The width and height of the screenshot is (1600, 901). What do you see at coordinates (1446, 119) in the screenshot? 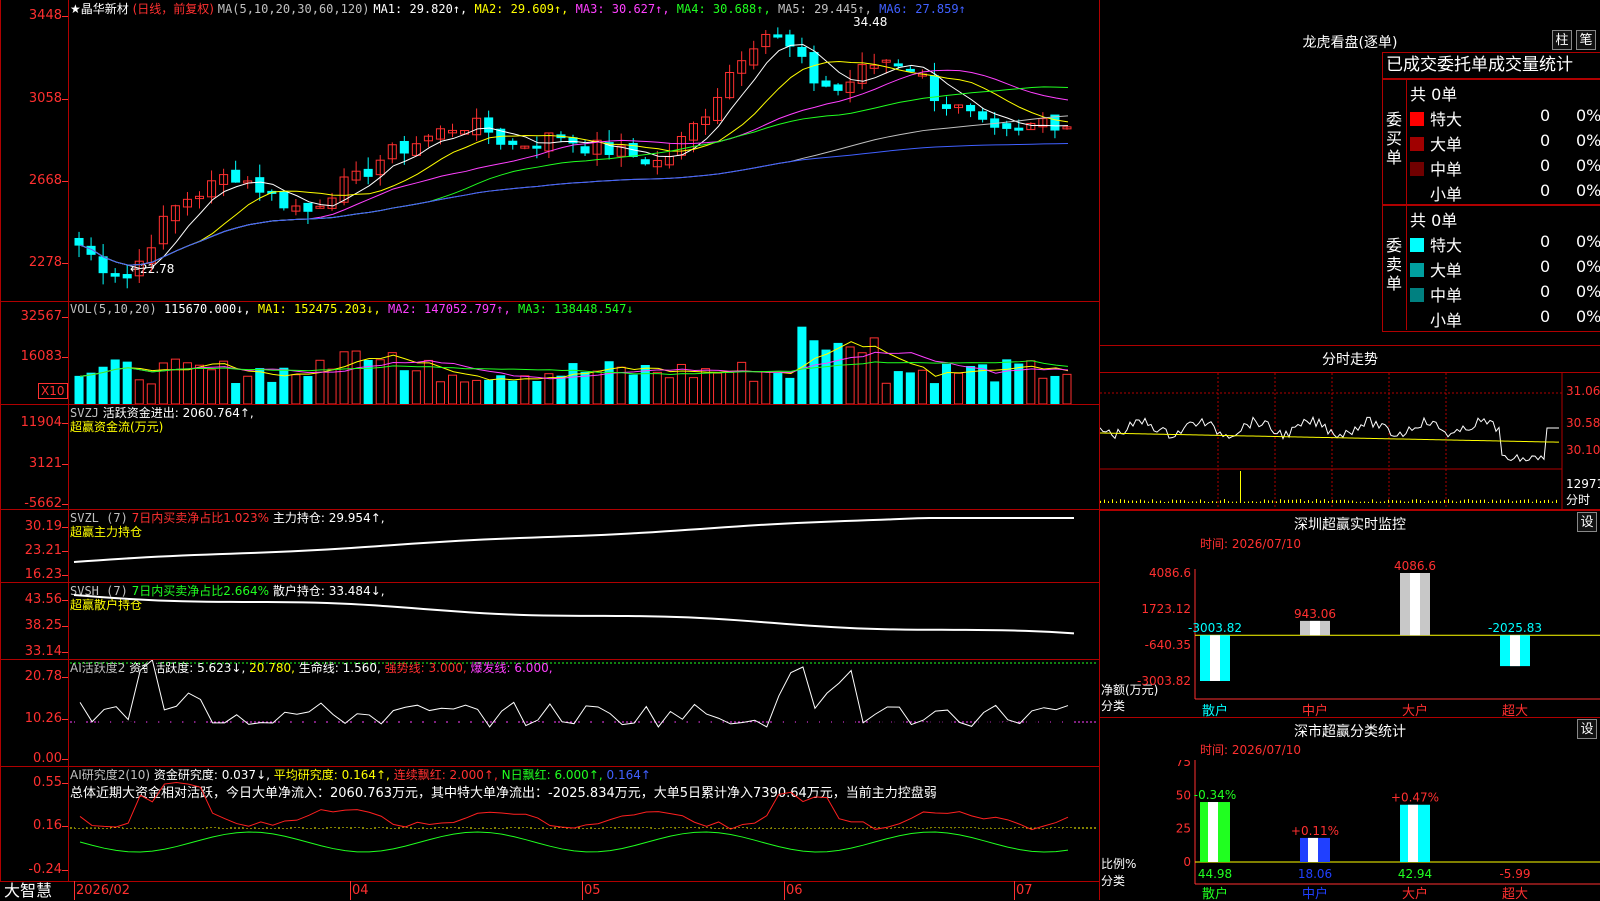
I see `order-size-label: 特大` at bounding box center [1446, 119].